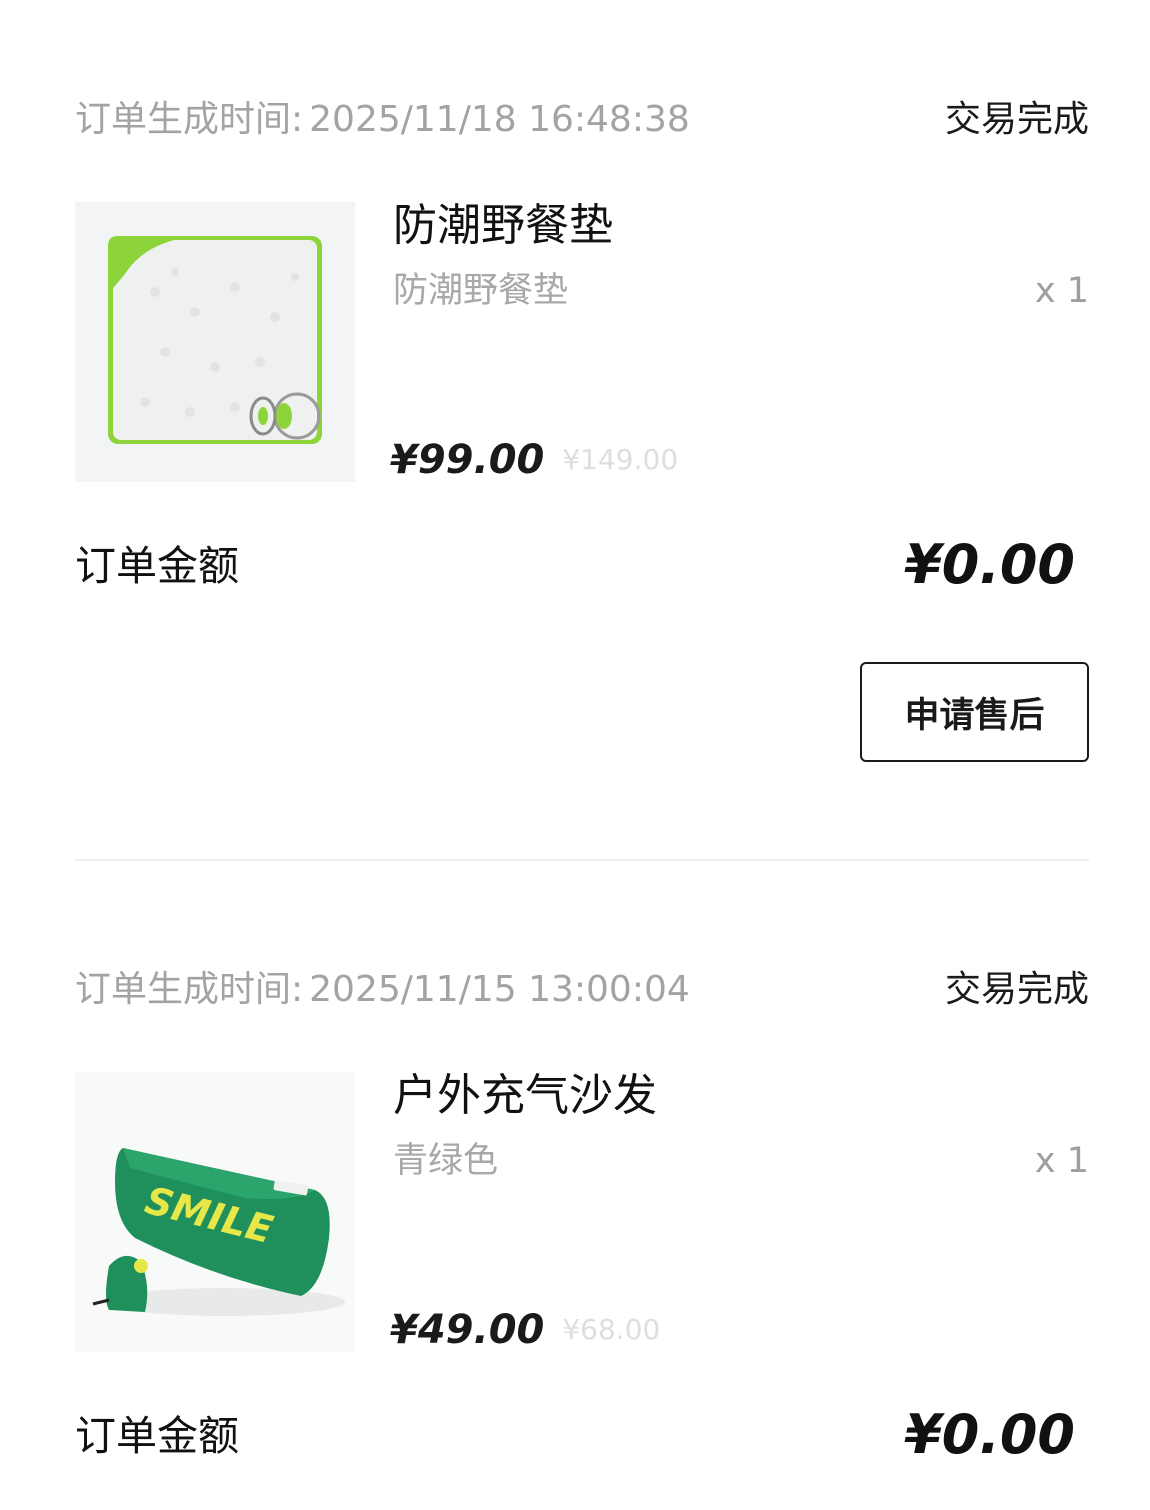 This screenshot has width=1150, height=1510. I want to click on picnic-mat-image, so click(215, 342).